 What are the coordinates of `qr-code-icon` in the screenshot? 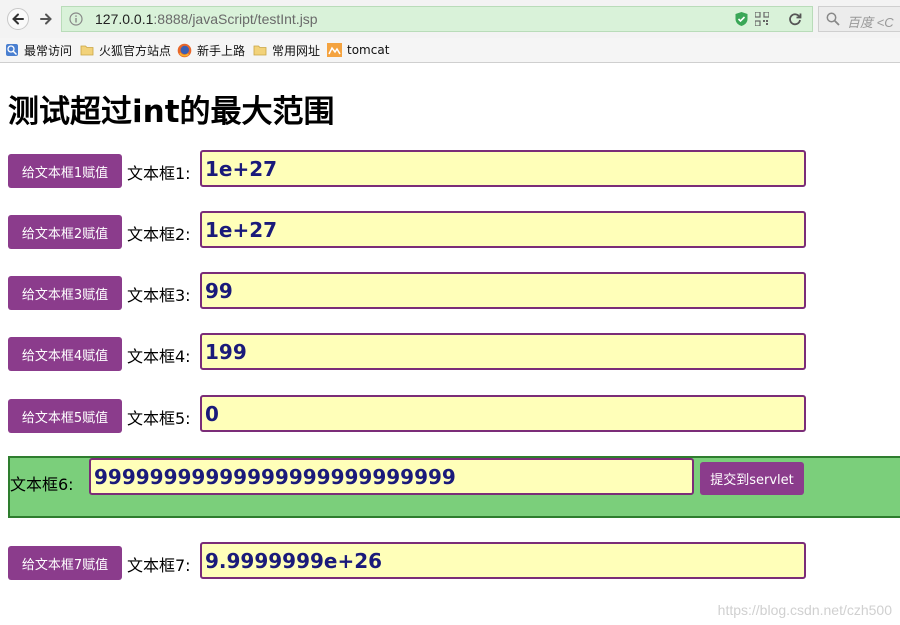 It's located at (762, 19).